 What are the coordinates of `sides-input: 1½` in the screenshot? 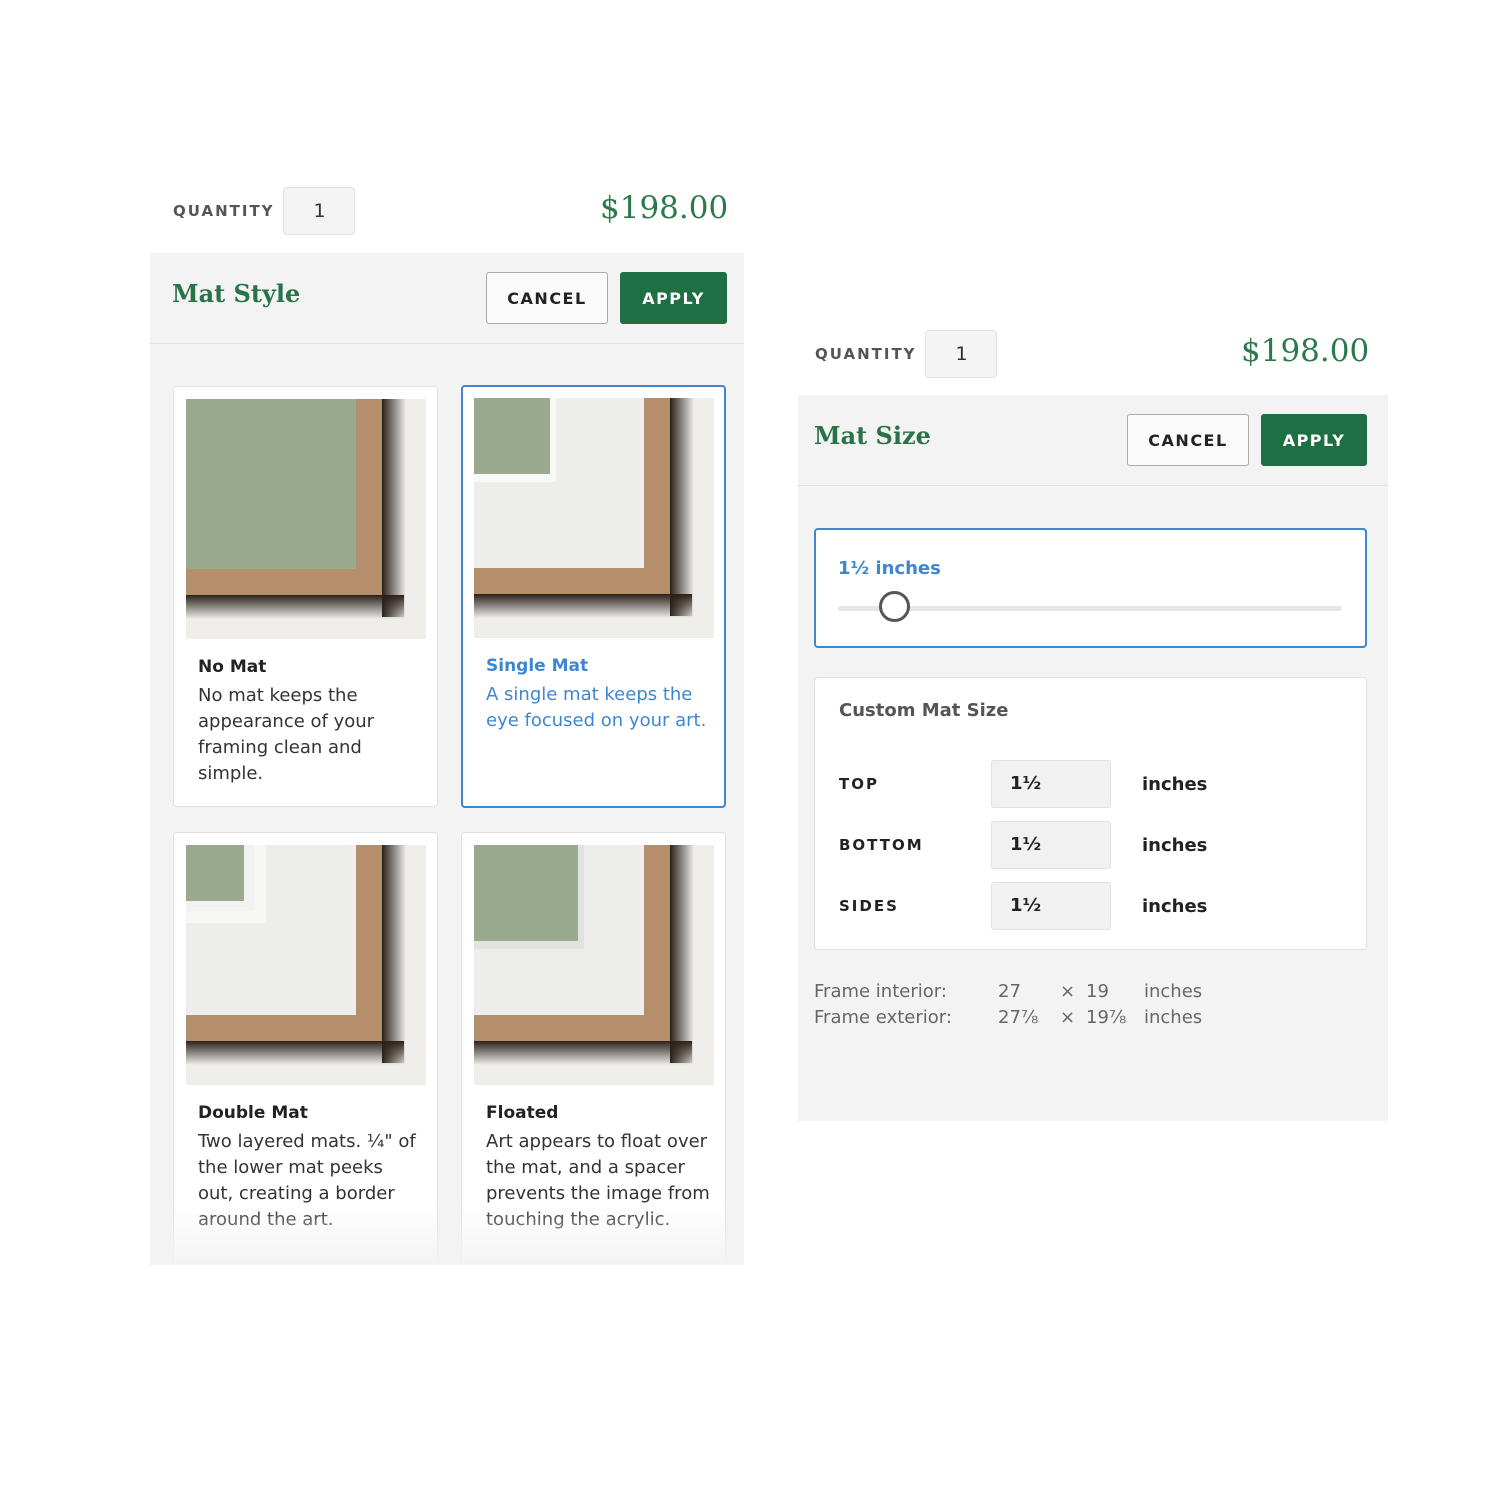 It's located at (1051, 906).